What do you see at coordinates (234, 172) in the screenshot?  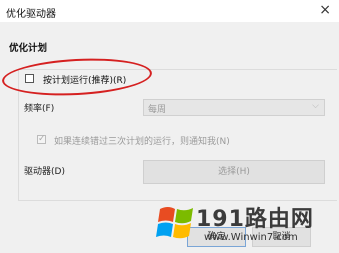 I see `choose-drives-button: 选择(H)` at bounding box center [234, 172].